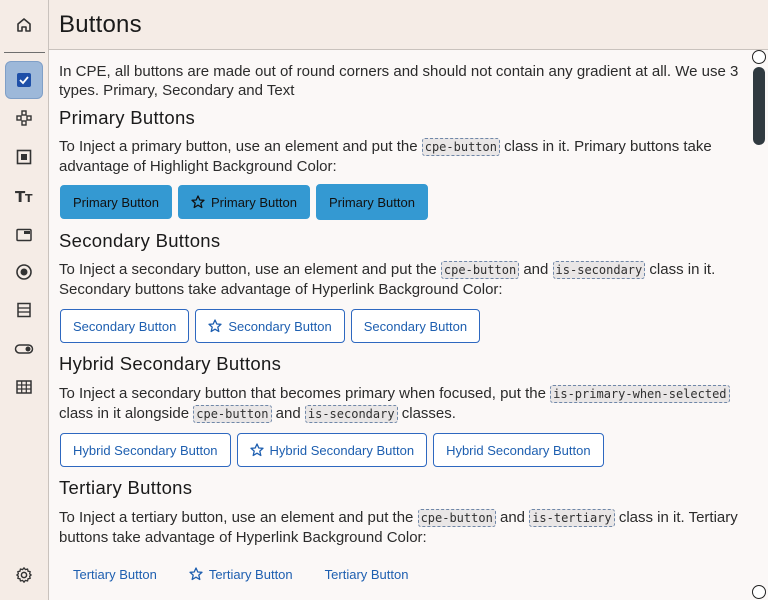  Describe the element at coordinates (24, 80) in the screenshot. I see `checkbox-icon` at that location.